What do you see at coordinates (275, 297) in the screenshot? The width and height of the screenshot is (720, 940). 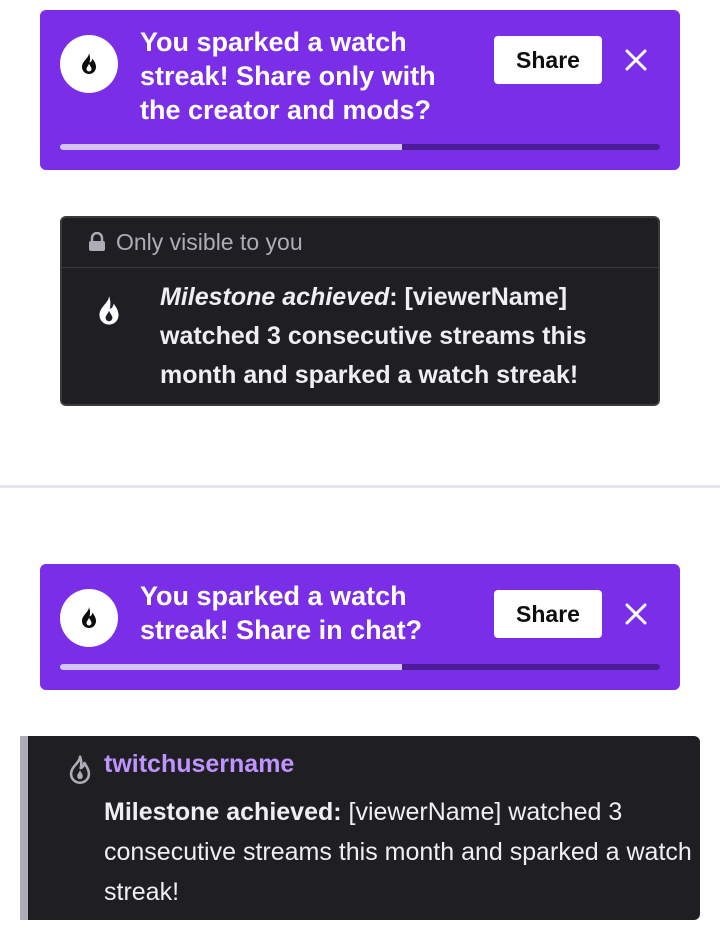 I see `milestone-title: Milestone achieved` at bounding box center [275, 297].